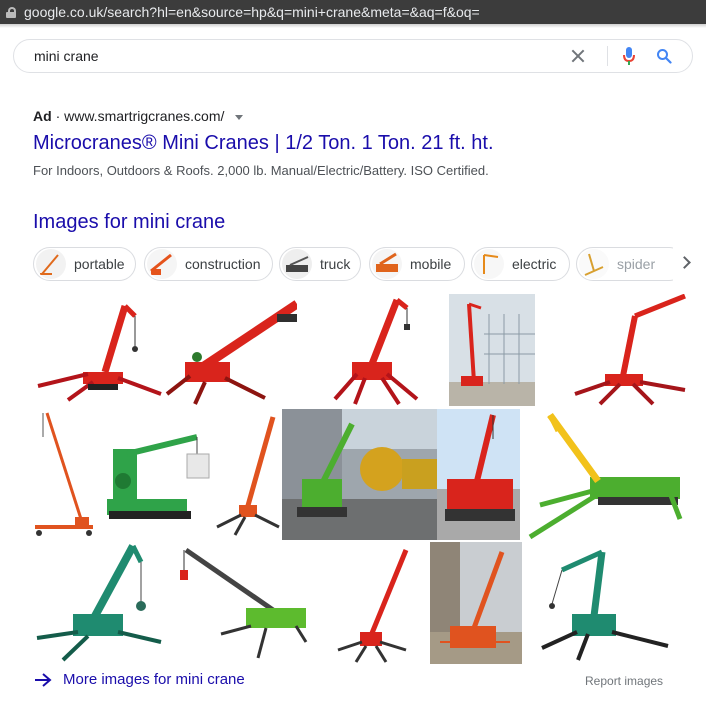 This screenshot has height=712, width=706. I want to click on chip-label: electric, so click(534, 264).